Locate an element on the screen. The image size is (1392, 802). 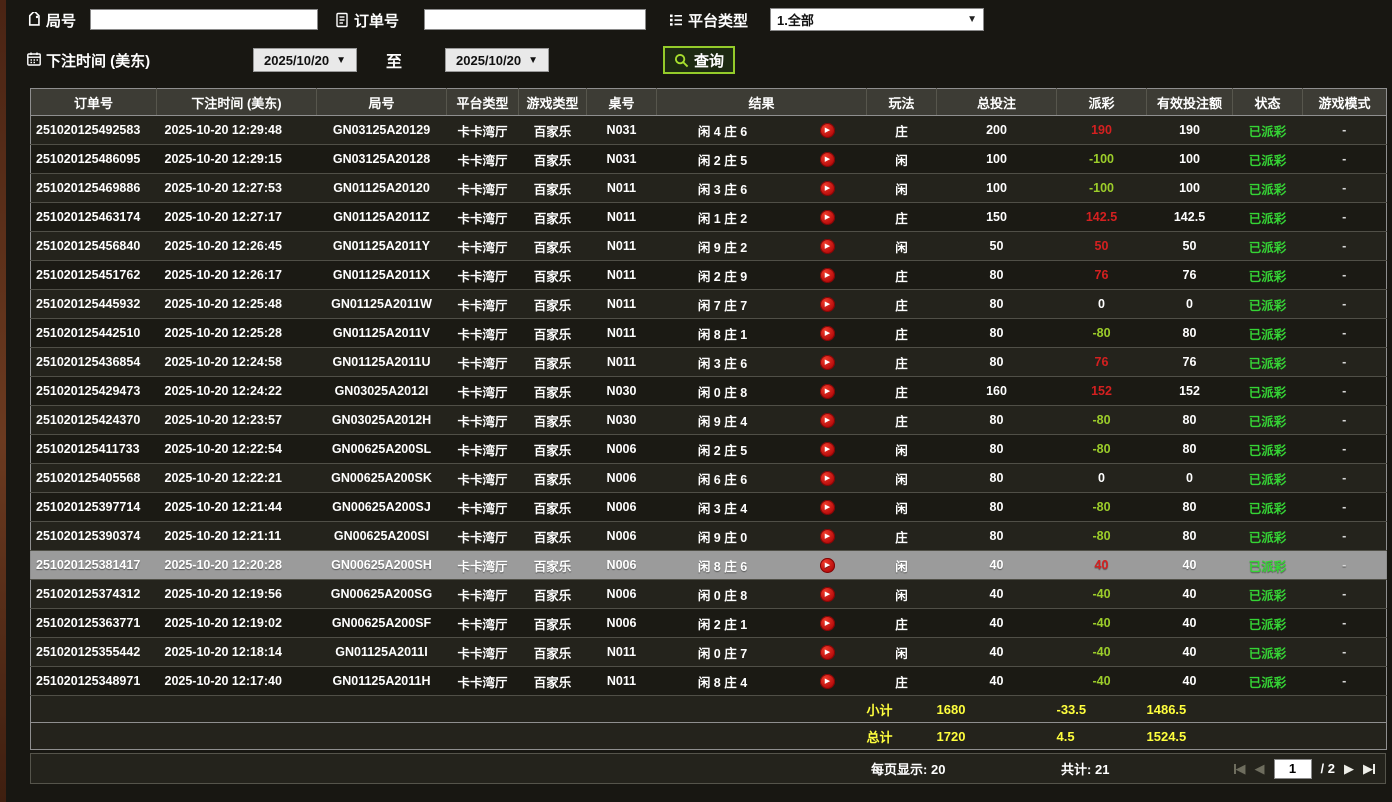
page-input is located at coordinates (1292, 768).